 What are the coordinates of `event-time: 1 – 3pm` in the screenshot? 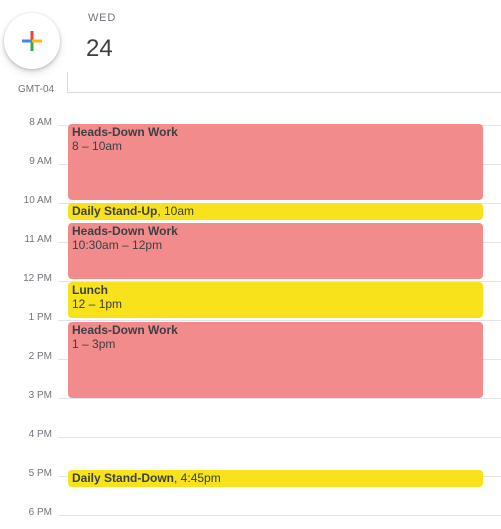 It's located at (94, 344).